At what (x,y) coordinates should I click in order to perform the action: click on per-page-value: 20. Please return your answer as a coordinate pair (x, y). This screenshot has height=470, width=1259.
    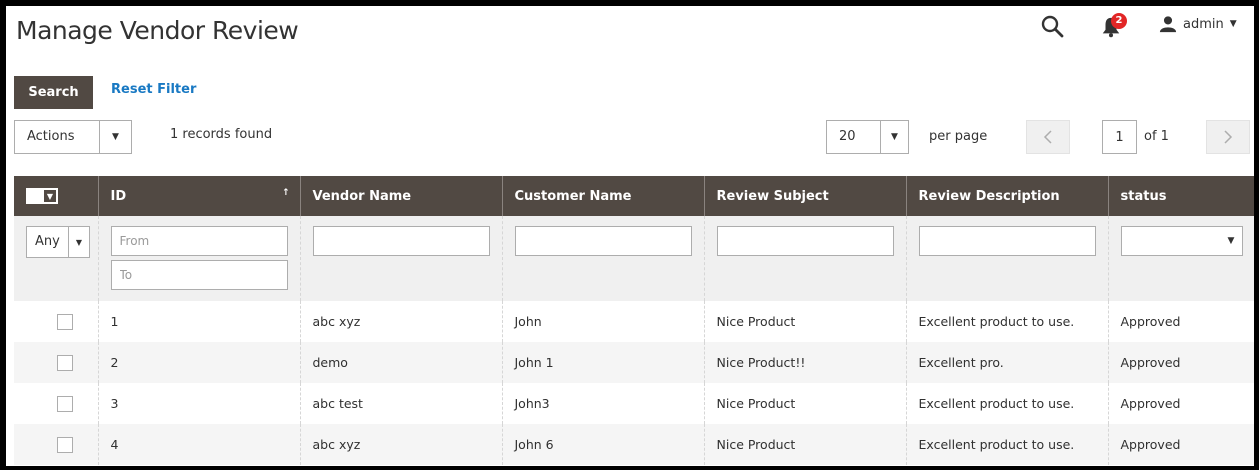
    Looking at the image, I should click on (847, 136).